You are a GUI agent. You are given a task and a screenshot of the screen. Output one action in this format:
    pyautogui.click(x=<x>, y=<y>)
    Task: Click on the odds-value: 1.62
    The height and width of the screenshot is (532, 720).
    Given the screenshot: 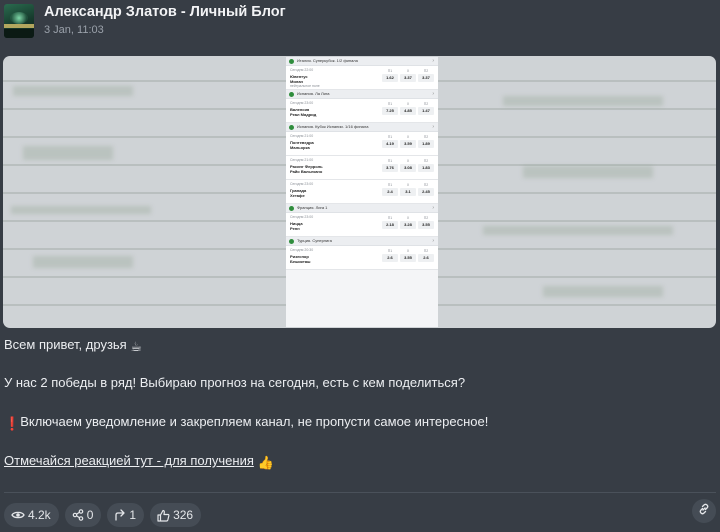 What is the action you would take?
    pyautogui.click(x=390, y=78)
    